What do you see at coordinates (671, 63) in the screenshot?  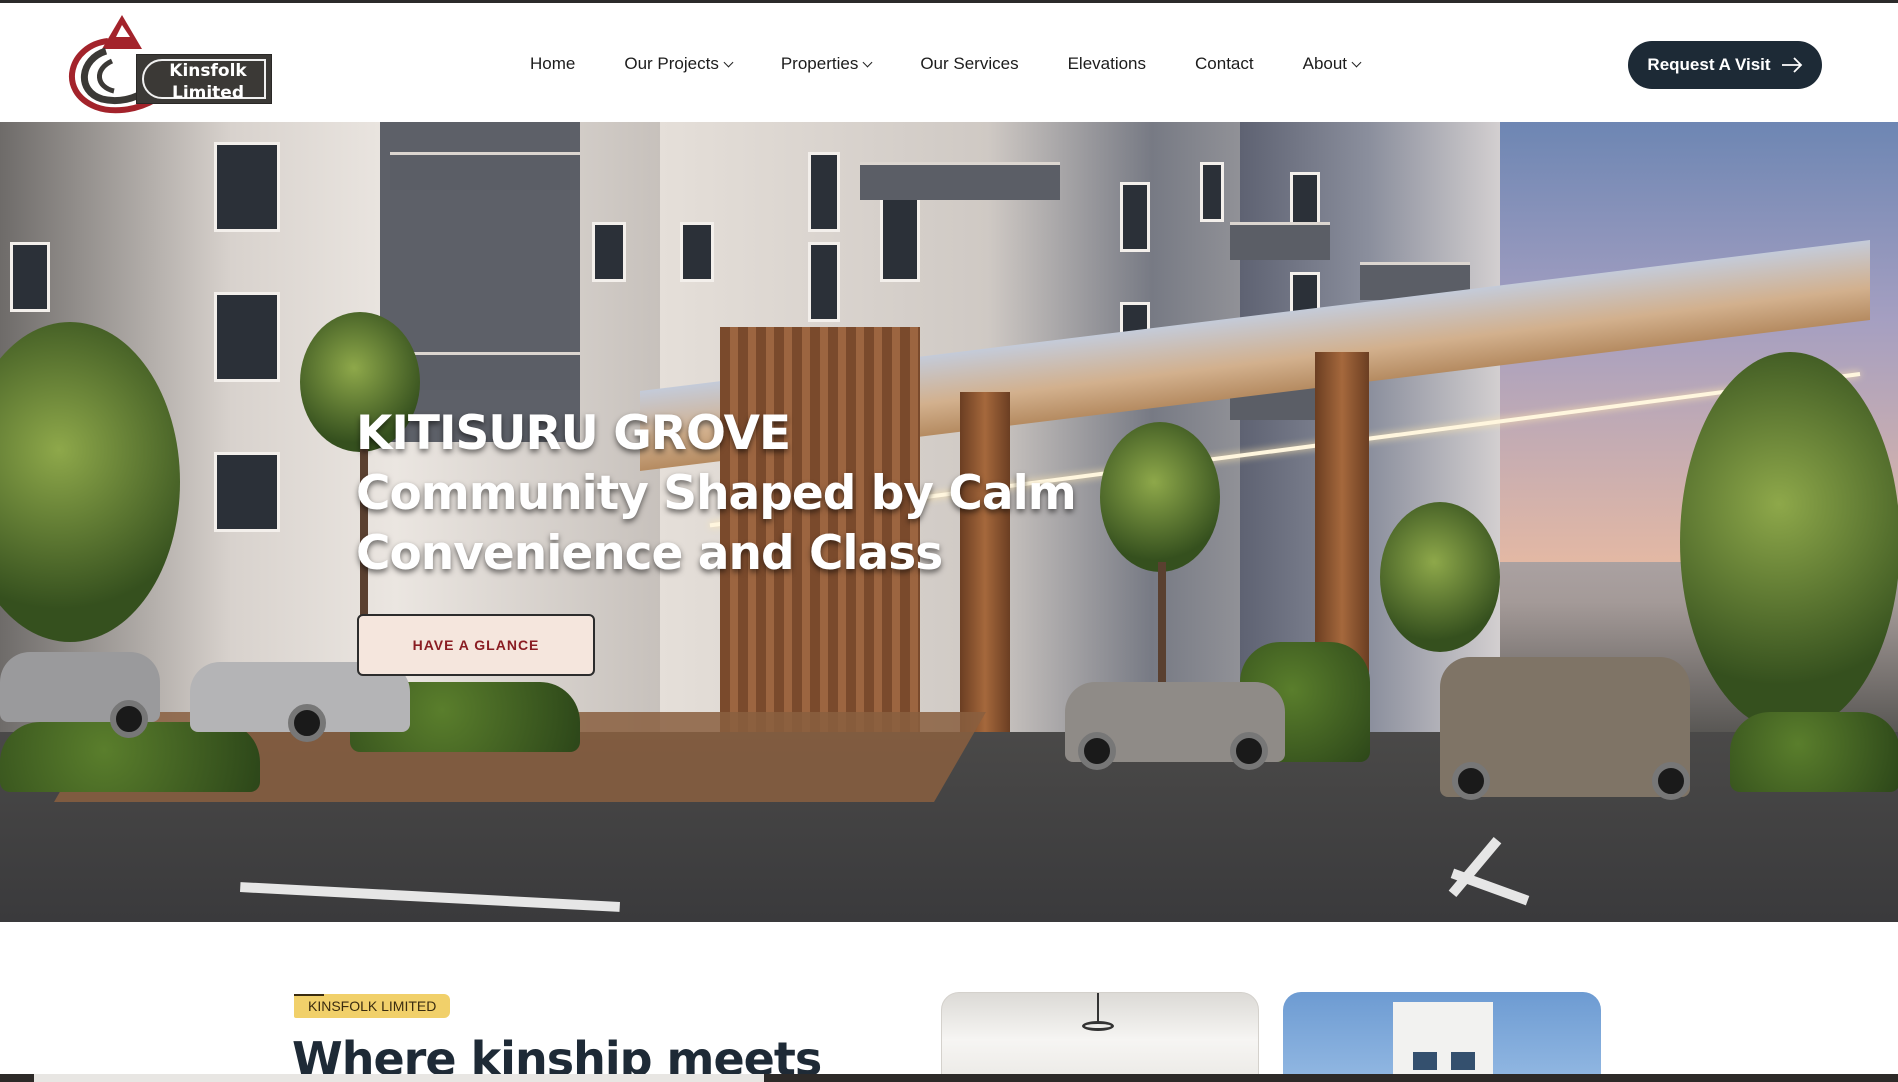 I see `nav-item-label: Our Projects` at bounding box center [671, 63].